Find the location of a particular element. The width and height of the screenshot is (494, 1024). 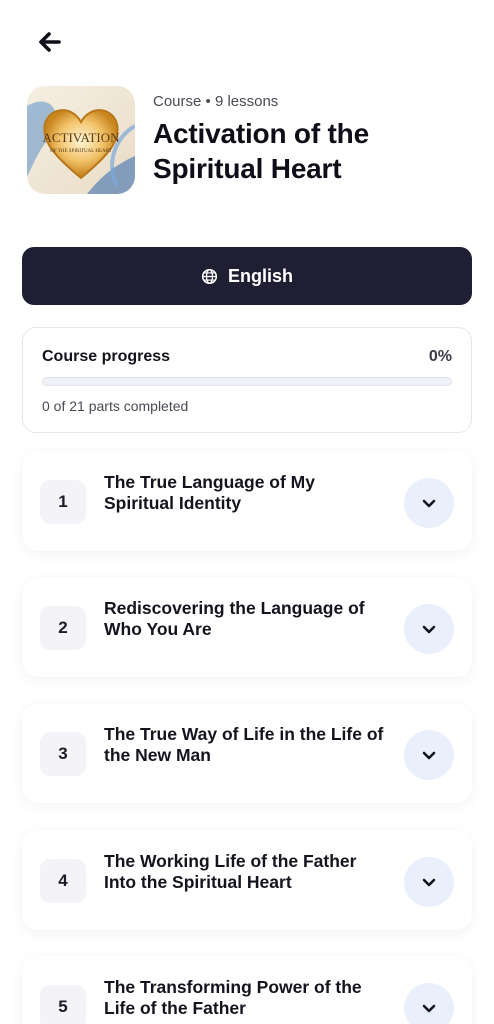

thumbnail-text-main: ACTIVATION is located at coordinates (81, 137).